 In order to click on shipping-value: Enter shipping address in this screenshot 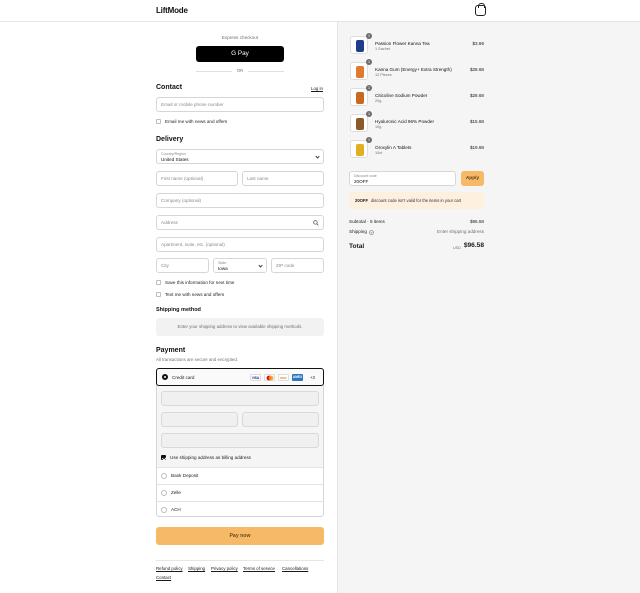, I will do `click(460, 231)`.